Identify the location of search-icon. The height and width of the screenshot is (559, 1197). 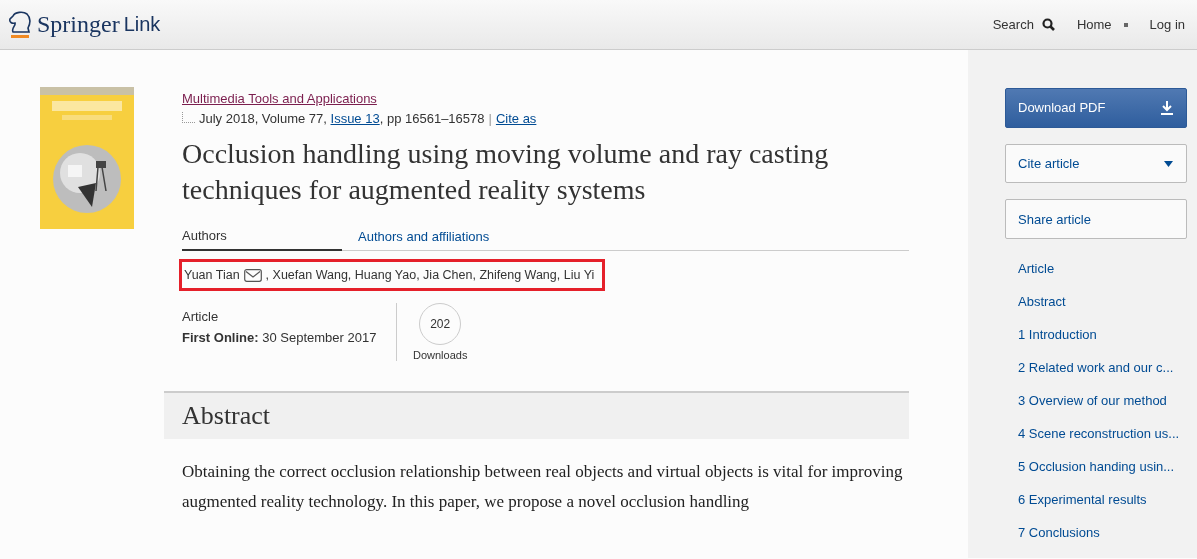
(1048, 24).